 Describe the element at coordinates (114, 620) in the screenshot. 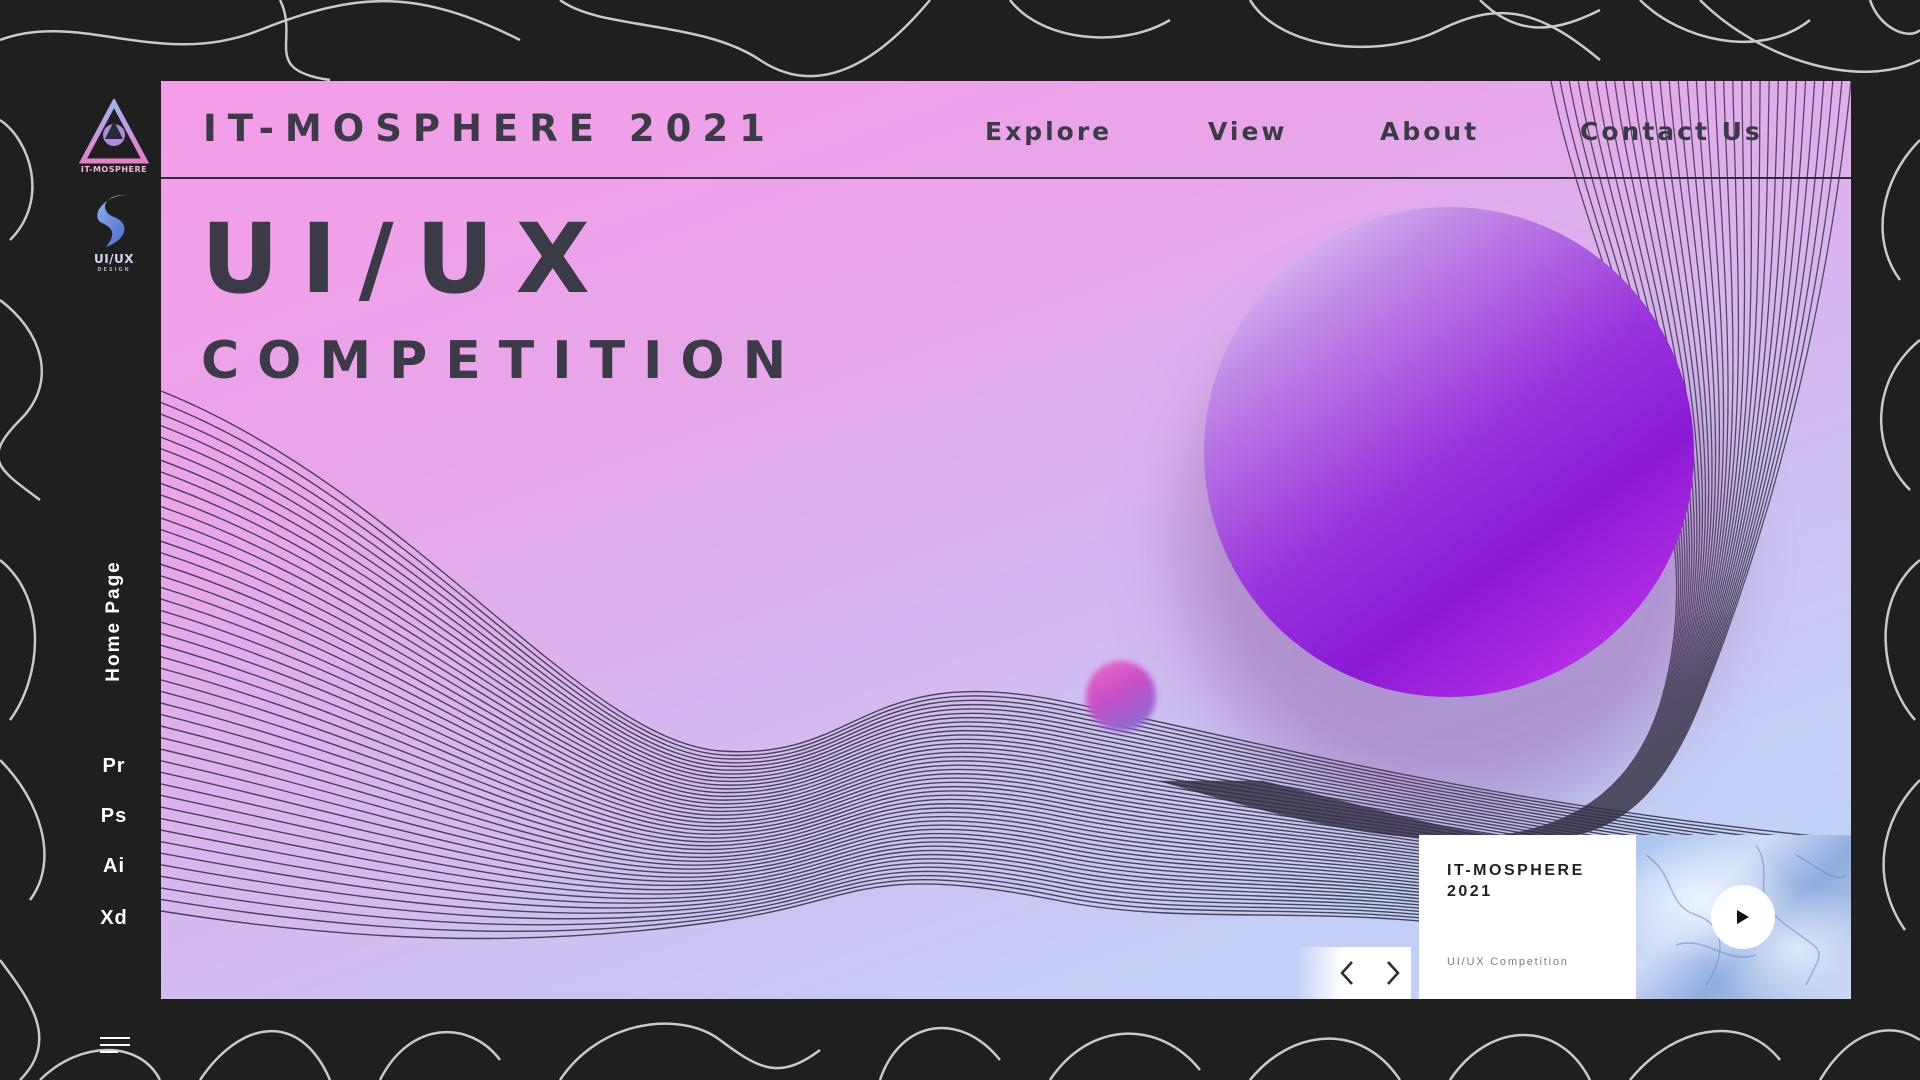

I see `home-page-link: Home Page` at that location.